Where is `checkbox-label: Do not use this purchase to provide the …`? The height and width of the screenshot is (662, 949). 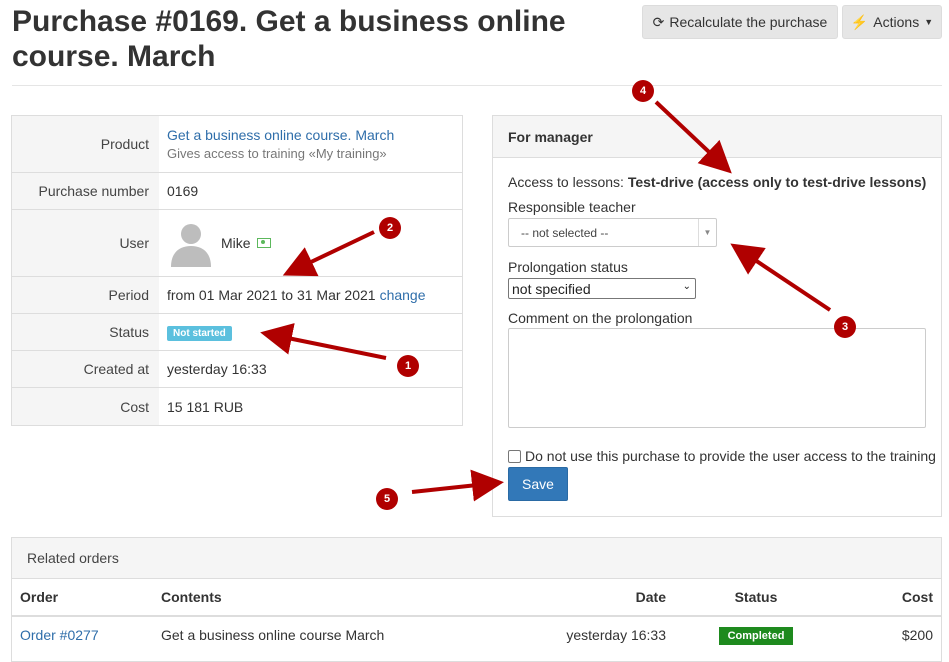
checkbox-label: Do not use this purchase to provide the … is located at coordinates (730, 456).